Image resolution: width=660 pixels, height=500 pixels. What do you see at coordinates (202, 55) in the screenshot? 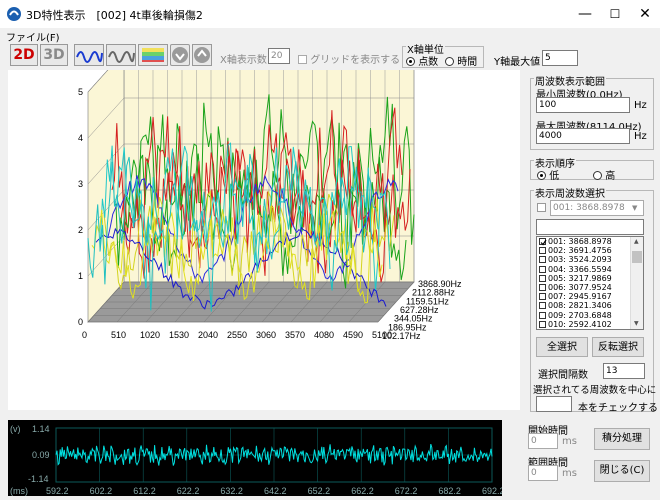
I see `next-button` at bounding box center [202, 55].